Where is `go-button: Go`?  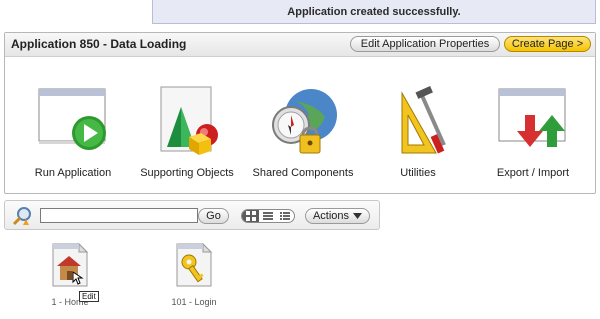 go-button: Go is located at coordinates (213, 216).